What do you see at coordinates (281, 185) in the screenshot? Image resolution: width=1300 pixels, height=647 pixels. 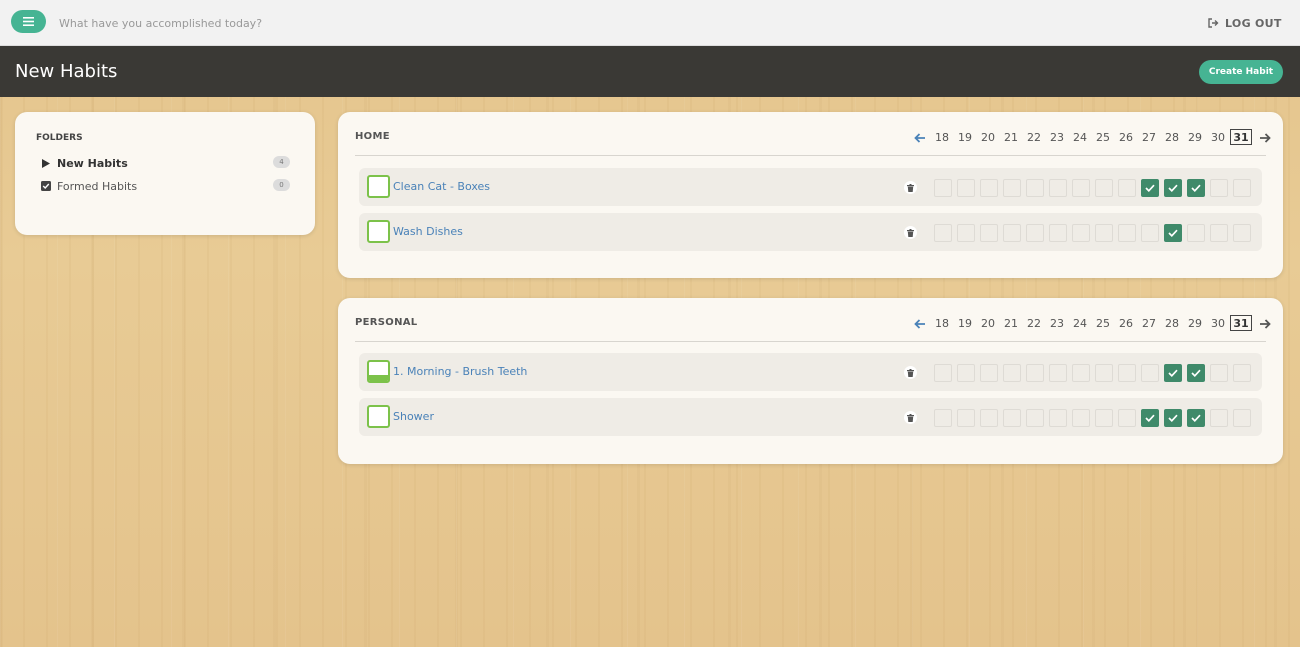 I see `folder-count-badge: 0` at bounding box center [281, 185].